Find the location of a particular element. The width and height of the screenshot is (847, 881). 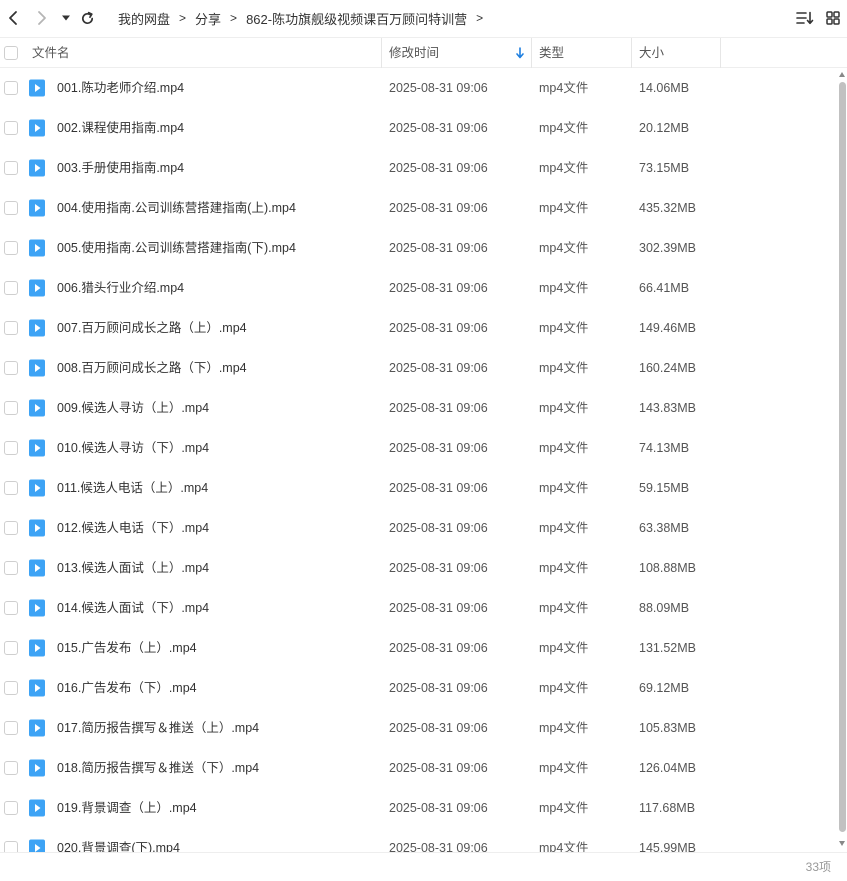

scroll-down-arrow-icon is located at coordinates (842, 843).